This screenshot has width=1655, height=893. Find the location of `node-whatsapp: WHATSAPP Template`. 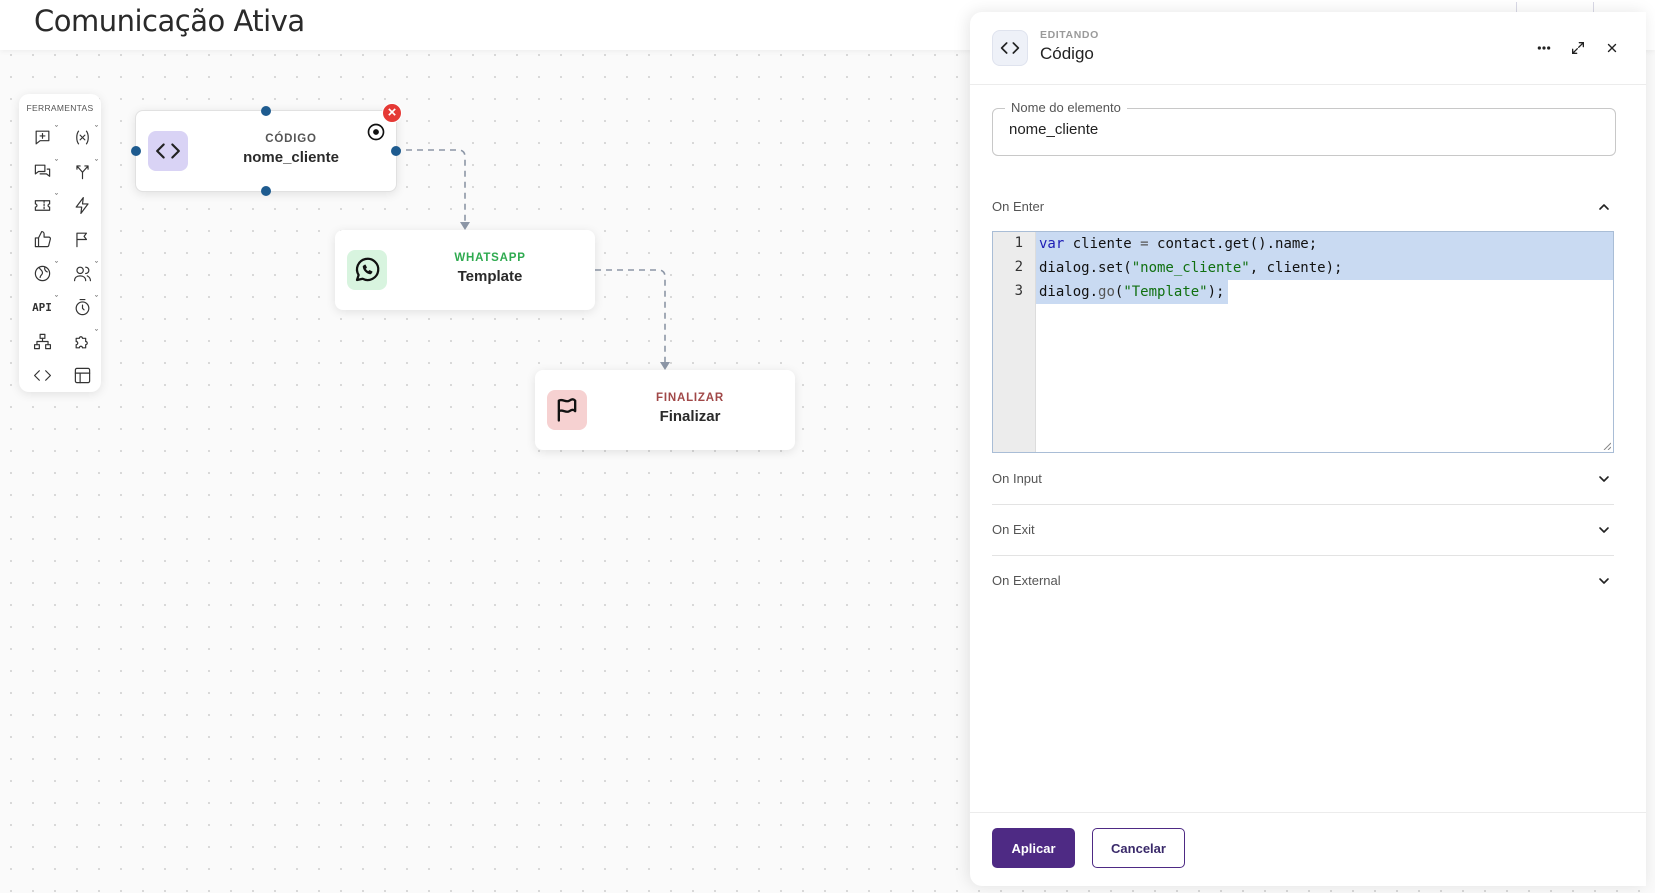

node-whatsapp: WHATSAPP Template is located at coordinates (465, 270).